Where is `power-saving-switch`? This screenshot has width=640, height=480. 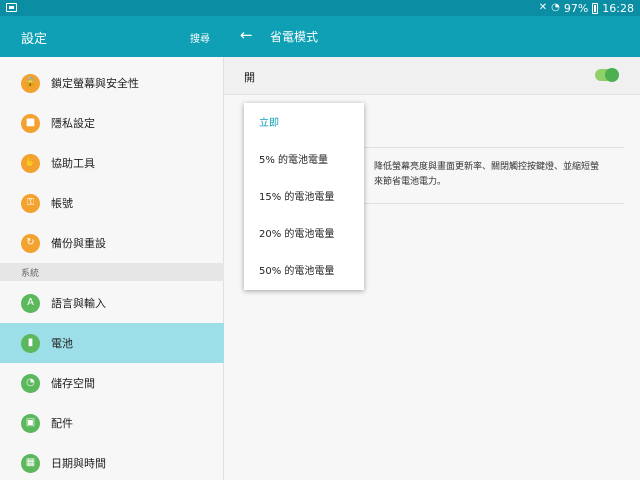 power-saving-switch is located at coordinates (607, 75).